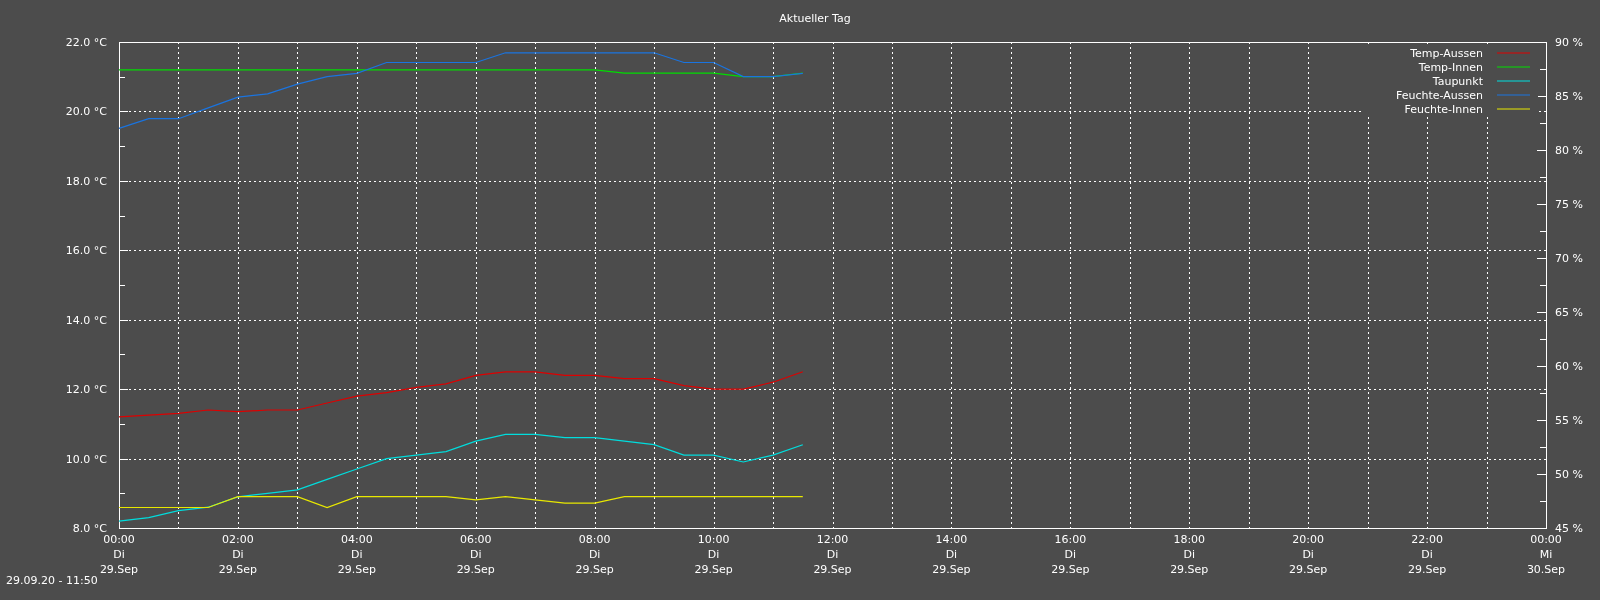 The height and width of the screenshot is (600, 1600). I want to click on legend-label: Temp-Aussen, so click(1446, 53).